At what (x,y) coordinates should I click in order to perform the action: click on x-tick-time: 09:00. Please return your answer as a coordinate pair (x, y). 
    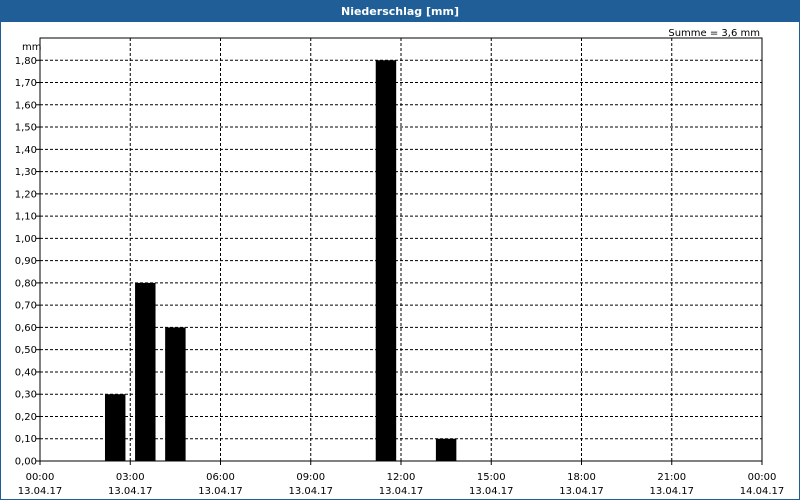
    Looking at the image, I should click on (310, 477).